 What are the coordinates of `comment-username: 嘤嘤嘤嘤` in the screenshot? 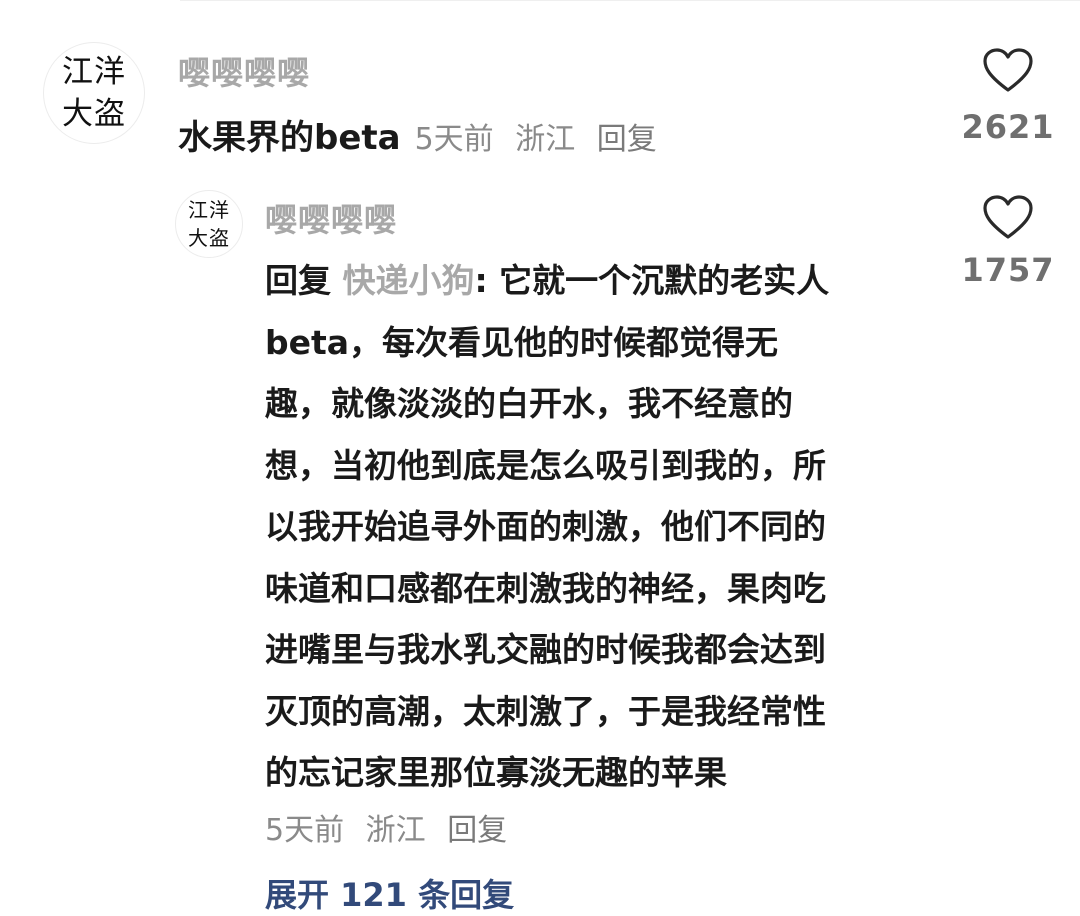 It's located at (244, 71).